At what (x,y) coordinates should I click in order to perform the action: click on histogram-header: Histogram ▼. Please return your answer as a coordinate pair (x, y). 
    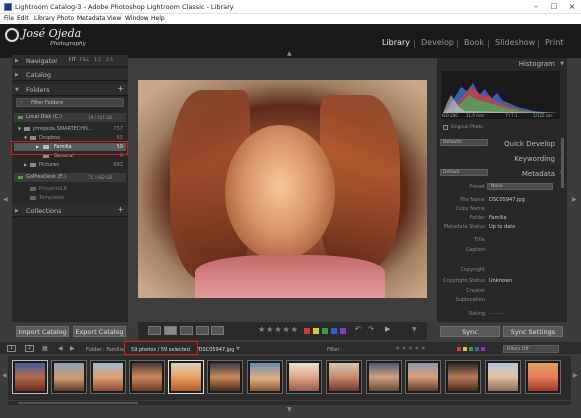
    Looking at the image, I should click on (502, 64).